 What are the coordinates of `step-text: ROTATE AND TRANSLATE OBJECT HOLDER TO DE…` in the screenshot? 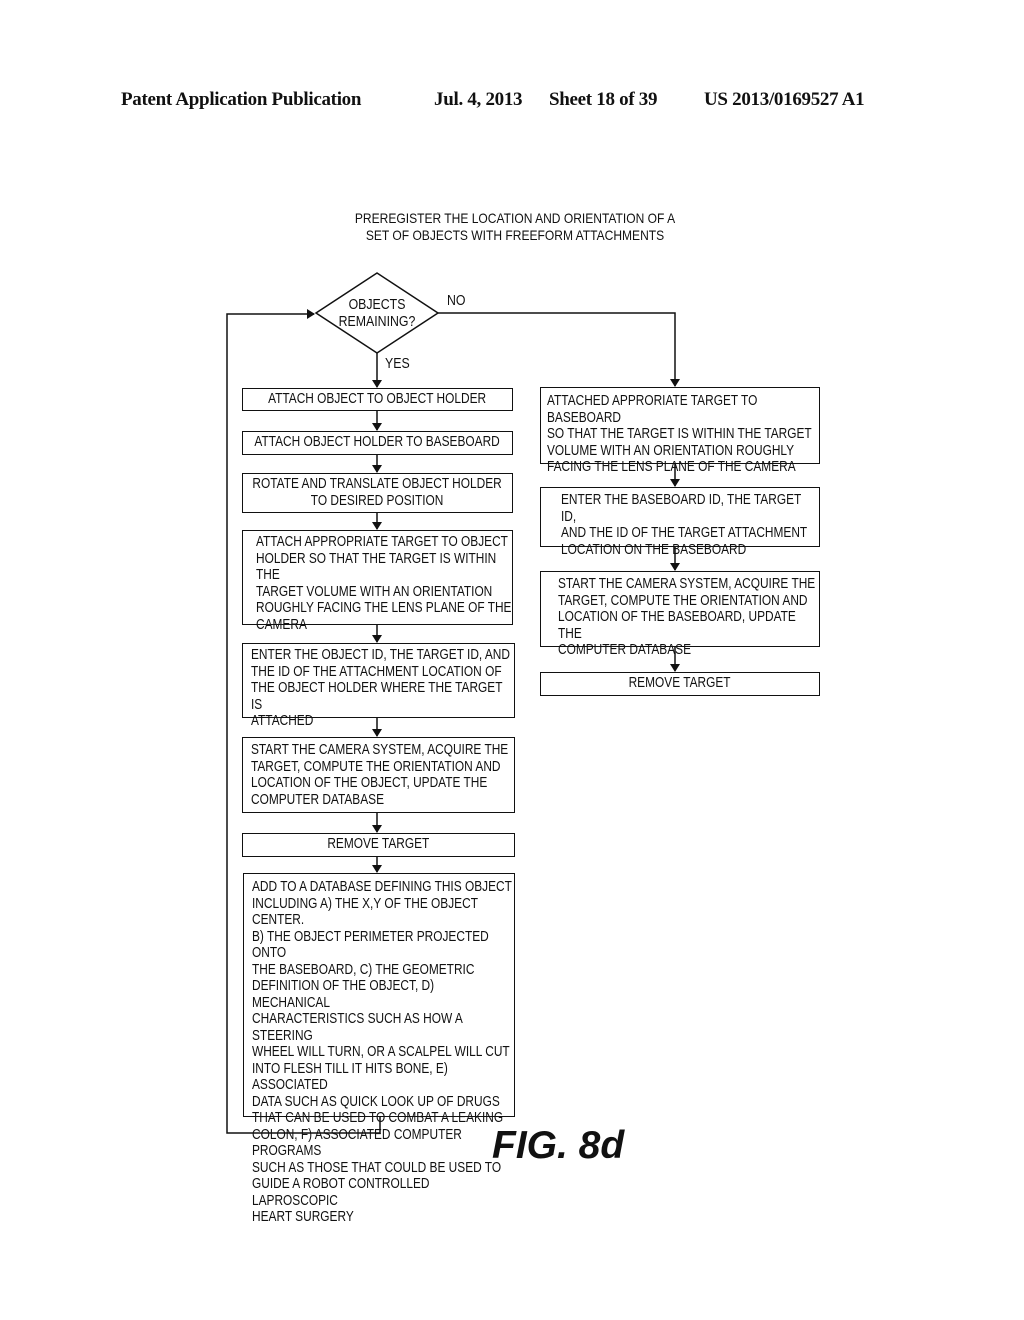 It's located at (377, 492).